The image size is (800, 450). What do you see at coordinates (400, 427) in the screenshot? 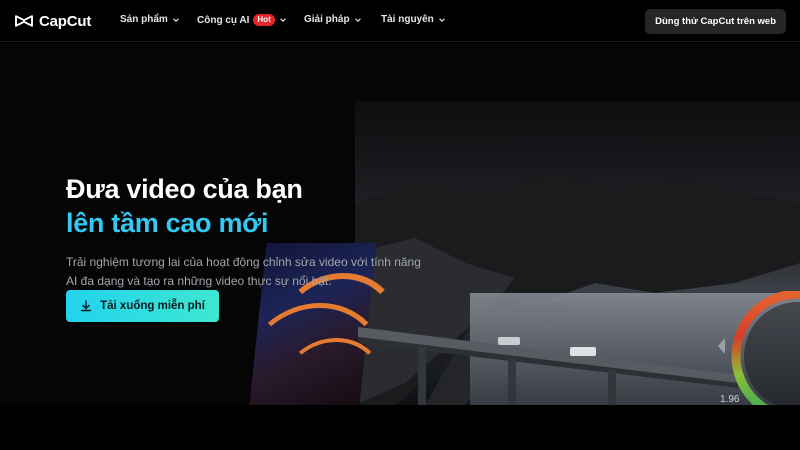
I see `page-bottom-area` at bounding box center [400, 427].